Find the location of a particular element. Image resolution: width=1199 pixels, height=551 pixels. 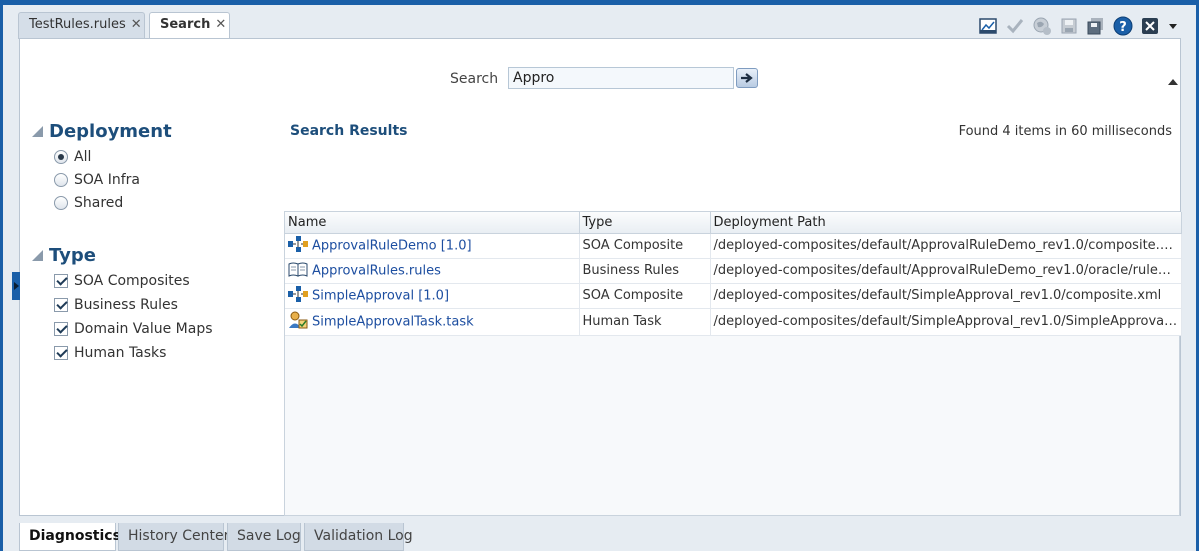

dashboard-icon is located at coordinates (988, 26).